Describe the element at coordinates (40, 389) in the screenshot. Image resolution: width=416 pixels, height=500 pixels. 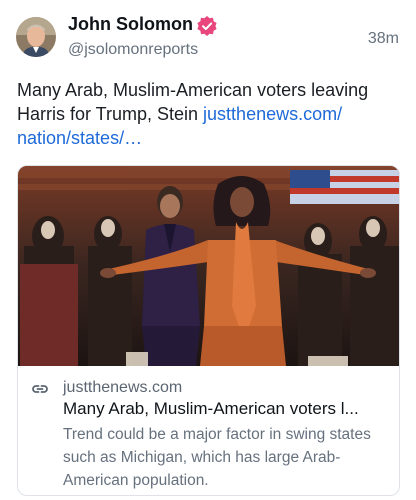
I see `link-icon` at that location.